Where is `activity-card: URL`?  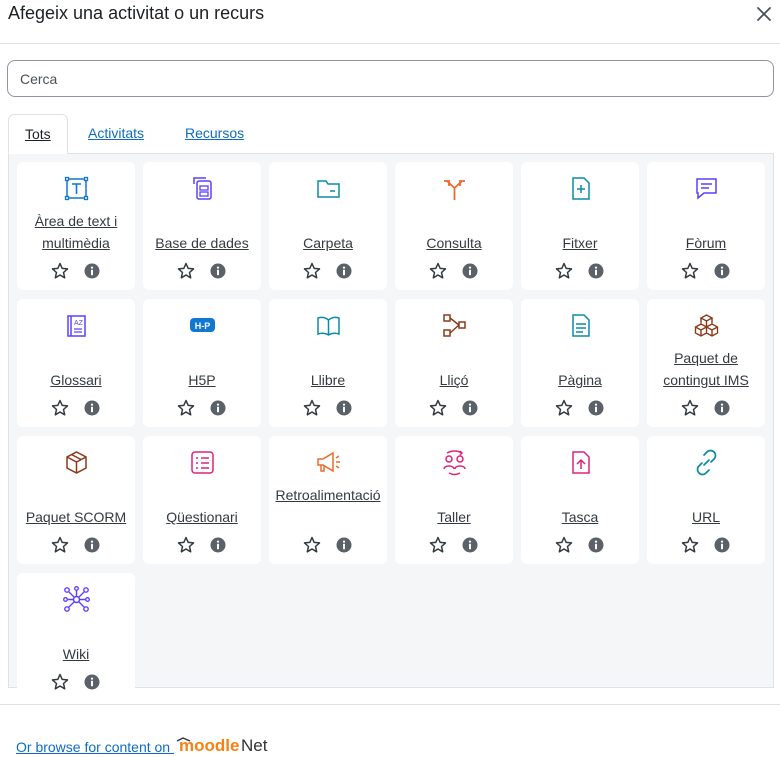
activity-card: URL is located at coordinates (706, 500).